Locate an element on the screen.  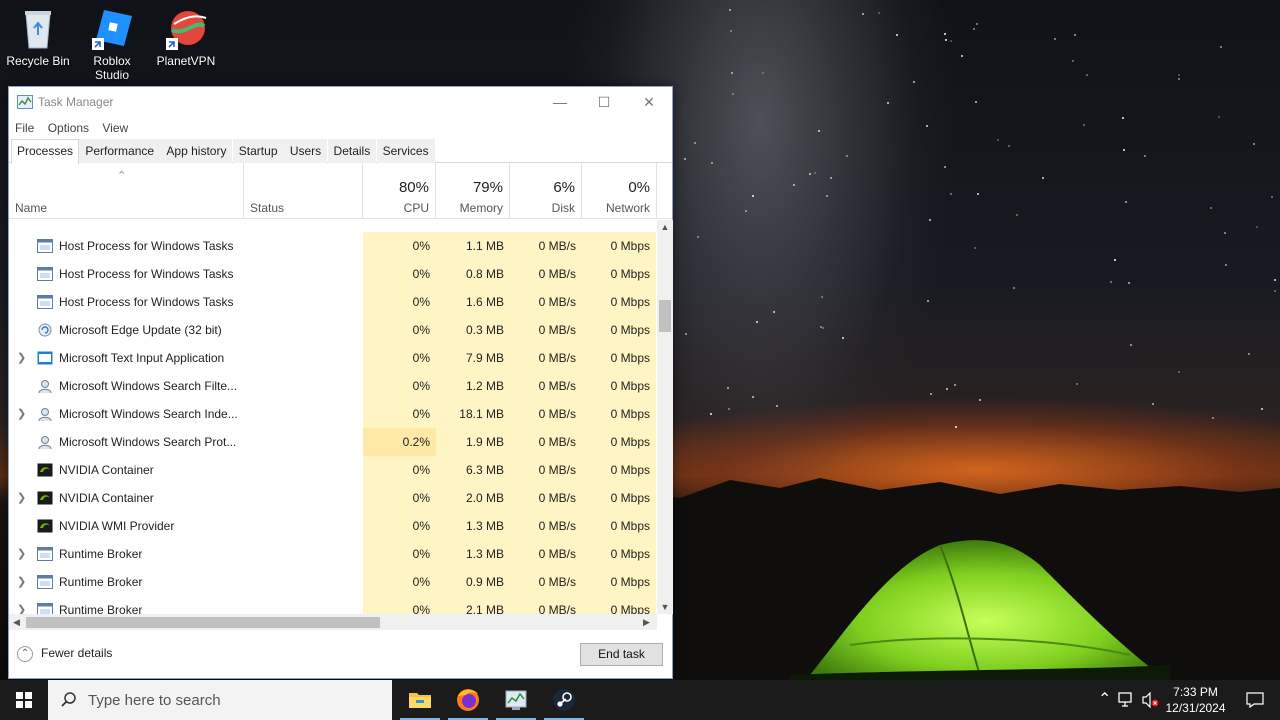
process-row: ❯ Runtime Broker 0% 1.3 MB 0 MB/s 0 Mbps is located at coordinates (334, 554).